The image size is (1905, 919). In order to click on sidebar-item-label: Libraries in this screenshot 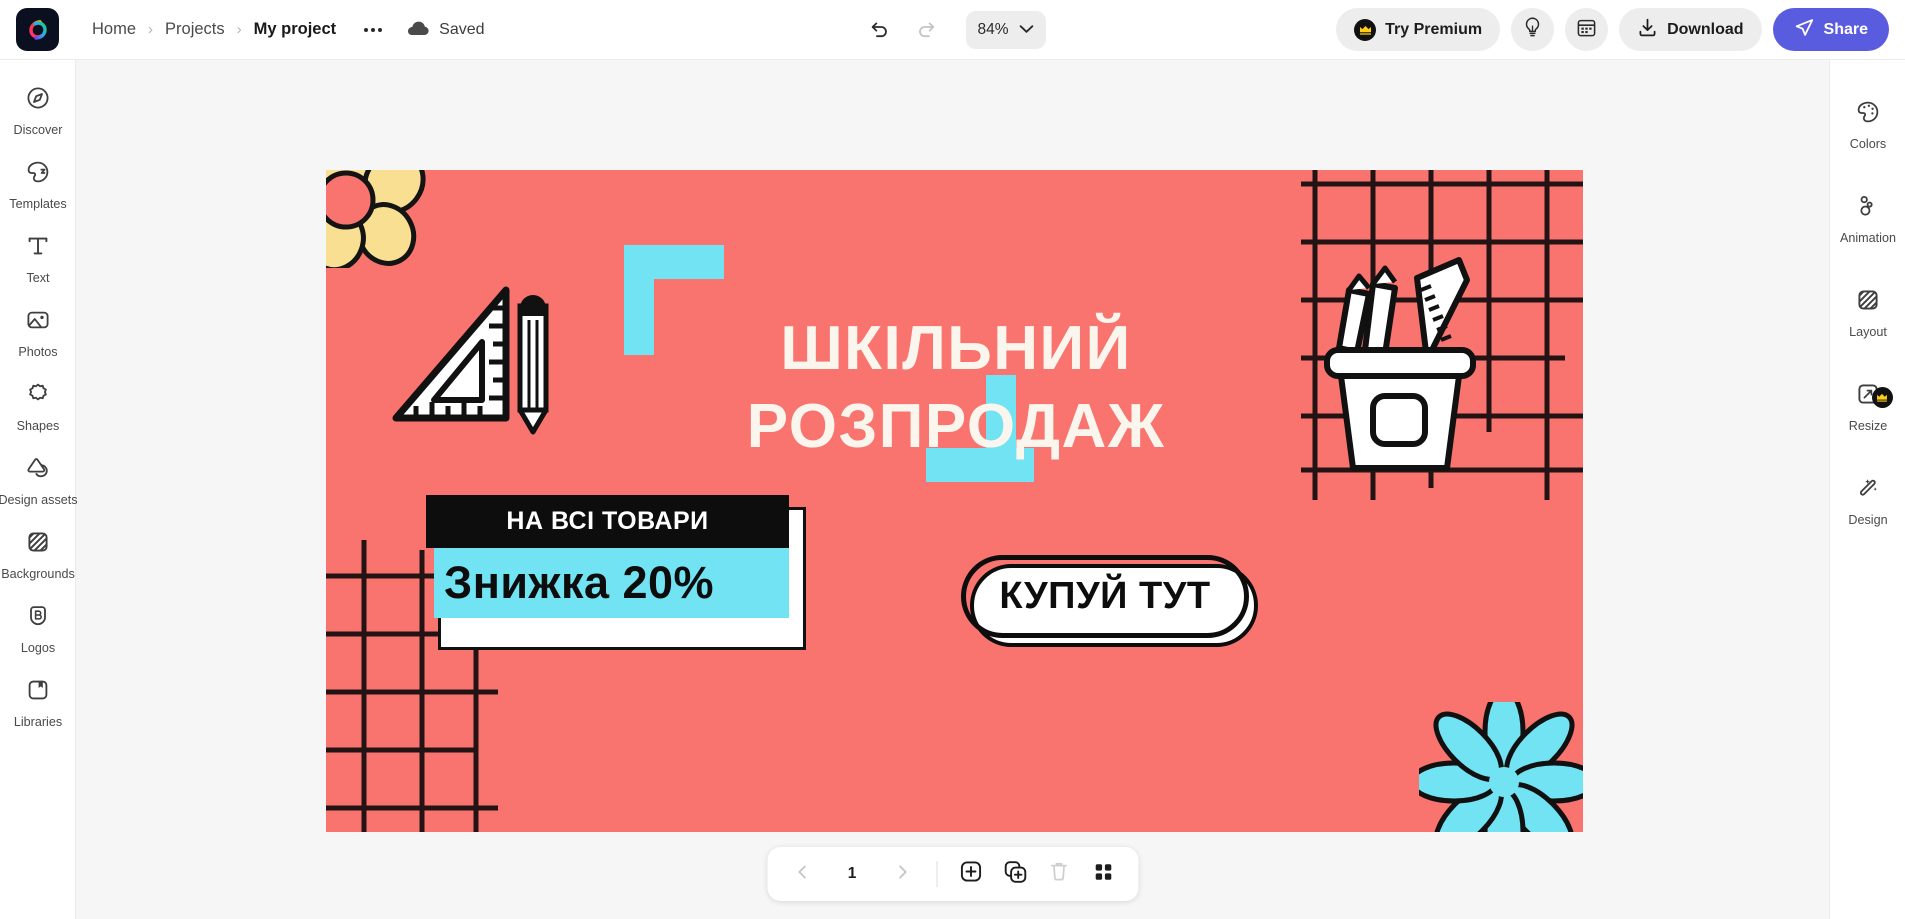, I will do `click(38, 722)`.